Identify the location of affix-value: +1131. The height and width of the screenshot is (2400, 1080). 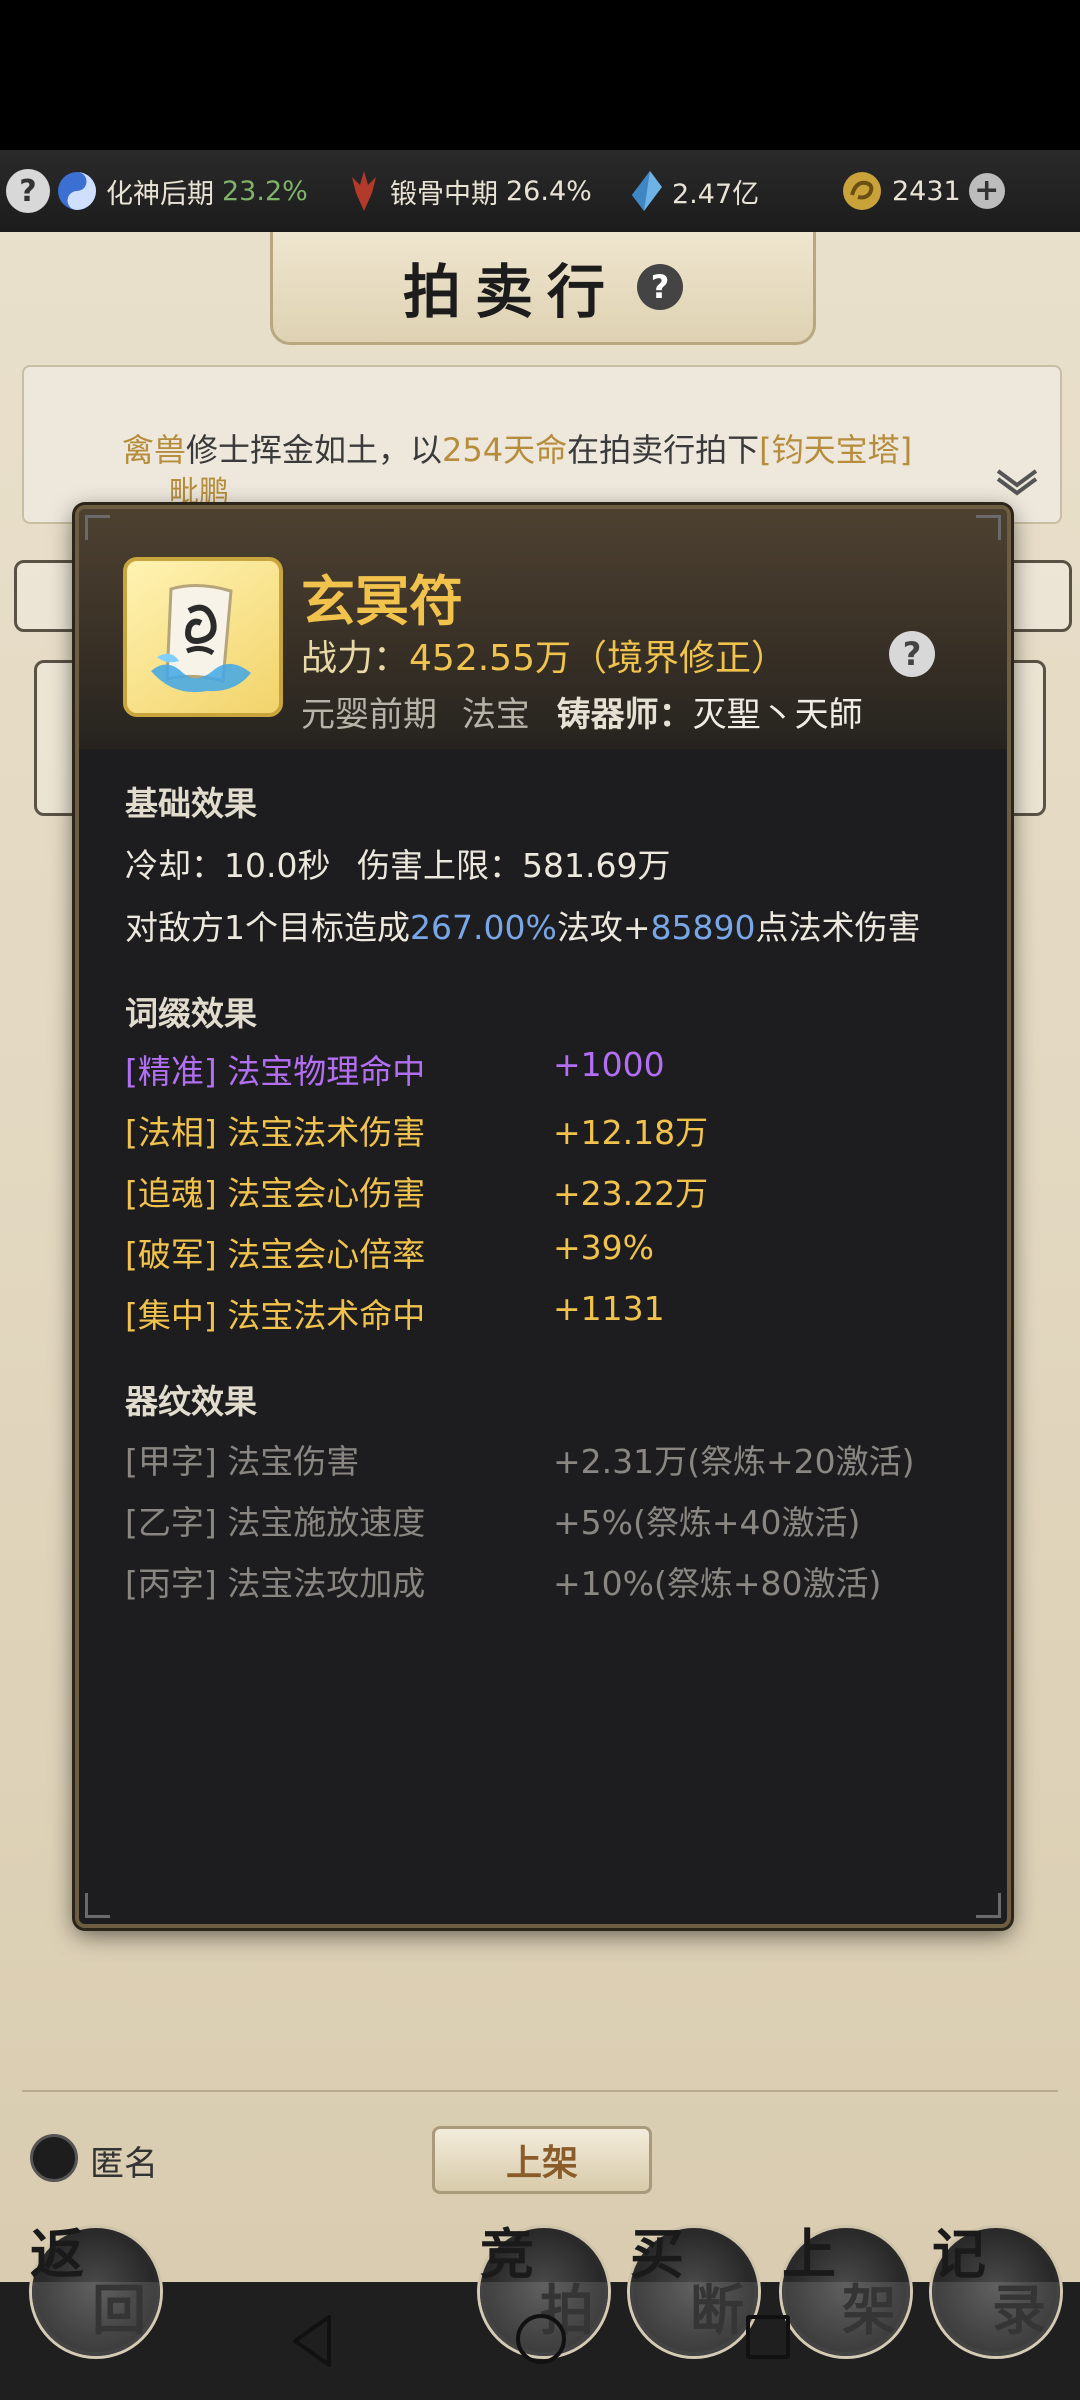
(609, 1308).